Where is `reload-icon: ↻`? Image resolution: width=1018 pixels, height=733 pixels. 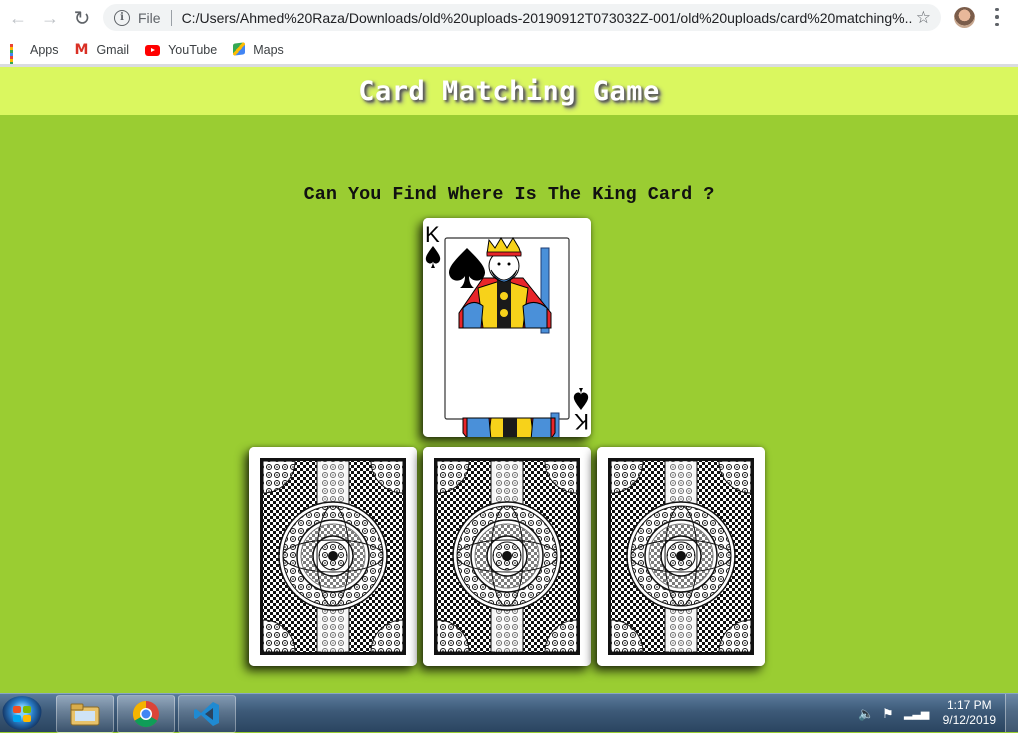 reload-icon: ↻ is located at coordinates (82, 18).